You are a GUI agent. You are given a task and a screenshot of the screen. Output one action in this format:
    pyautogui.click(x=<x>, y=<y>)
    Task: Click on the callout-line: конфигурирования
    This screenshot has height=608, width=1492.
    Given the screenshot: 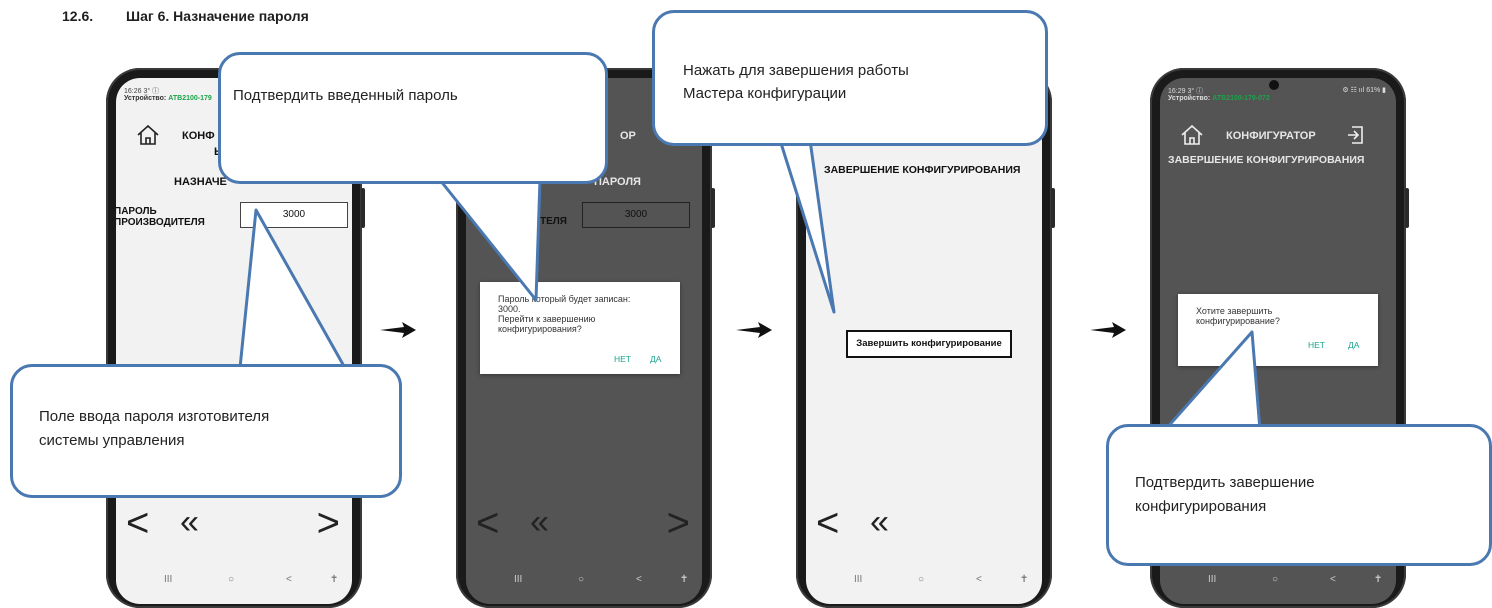 What is the action you would take?
    pyautogui.click(x=1201, y=506)
    